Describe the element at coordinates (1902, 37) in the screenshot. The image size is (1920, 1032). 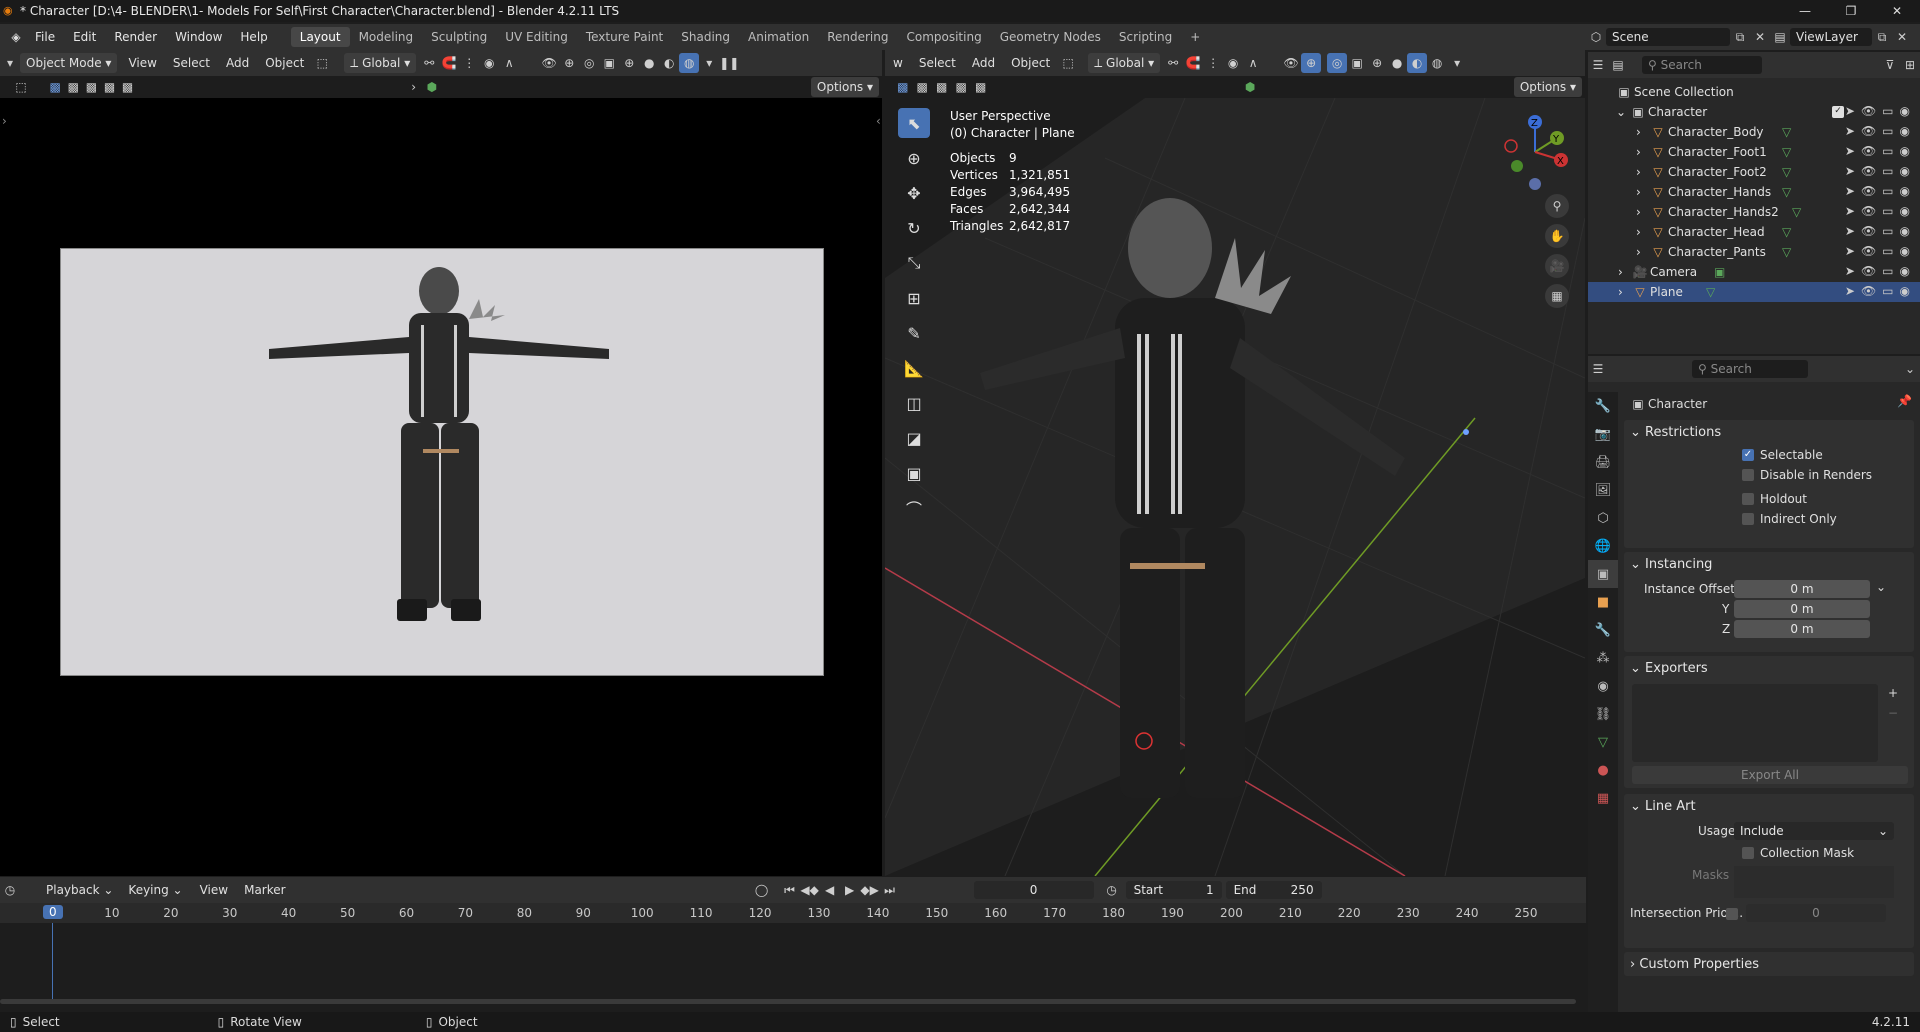
I see `delete-viewlayer-icon: ✕` at that location.